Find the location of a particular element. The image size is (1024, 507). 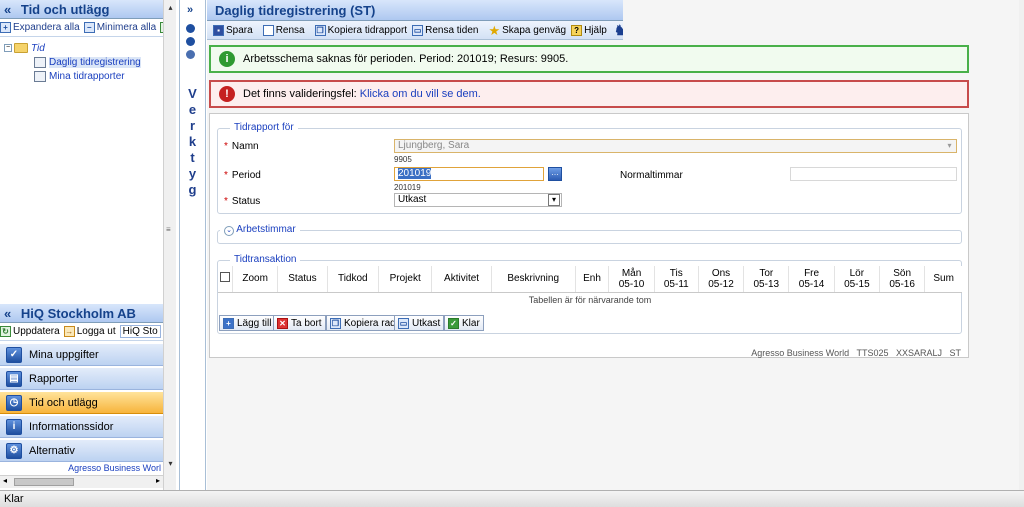

create-shortcut-button: ★ Skapa genväg is located at coordinates (527, 30).